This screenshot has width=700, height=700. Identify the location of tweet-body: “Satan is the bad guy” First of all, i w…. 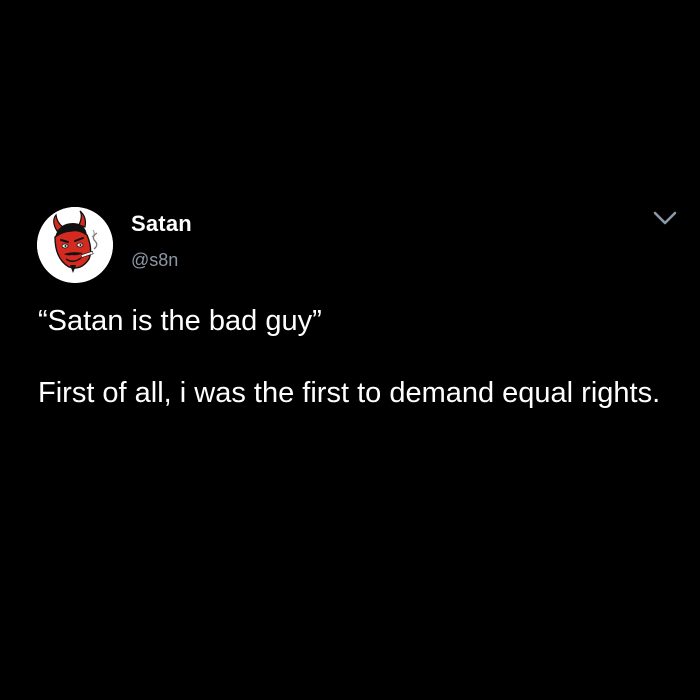
(358, 357).